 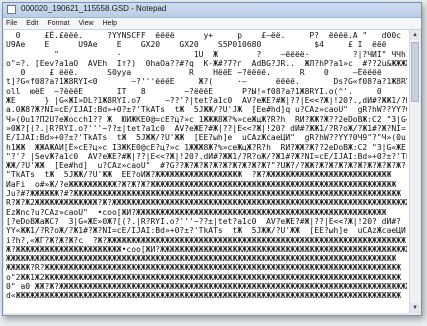 What do you see at coordinates (414, 171) in the screenshot?
I see `vertical-scrollbar: ▲ ▼` at bounding box center [414, 171].